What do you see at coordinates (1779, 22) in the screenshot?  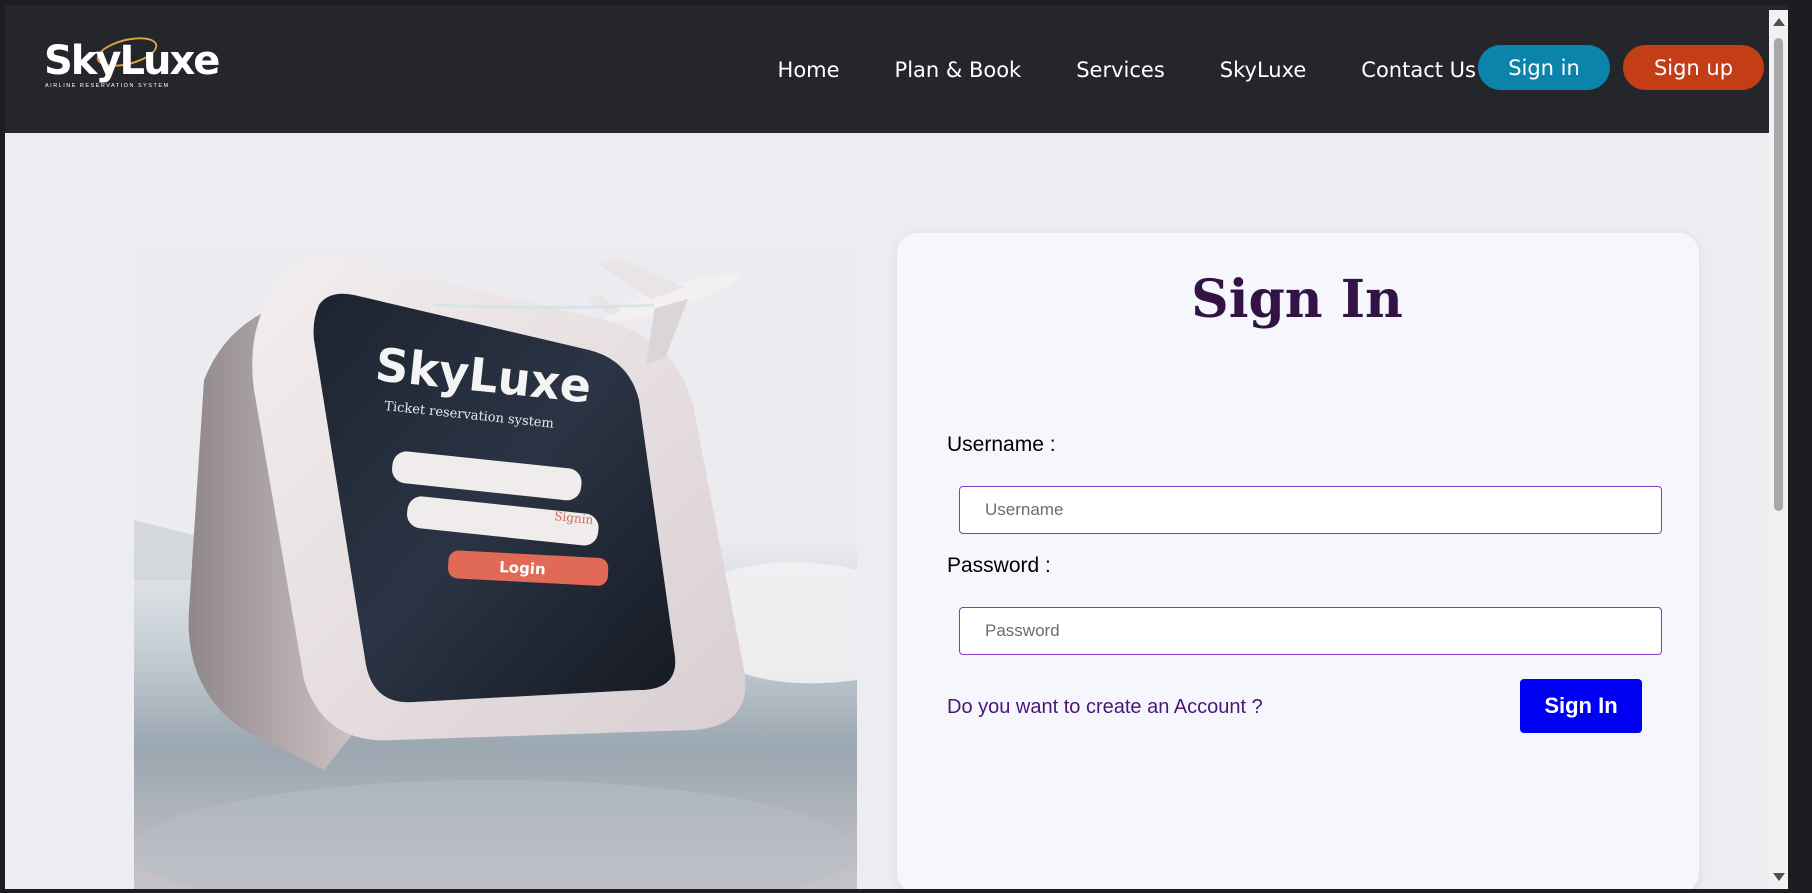 I see `scroll-up-icon` at bounding box center [1779, 22].